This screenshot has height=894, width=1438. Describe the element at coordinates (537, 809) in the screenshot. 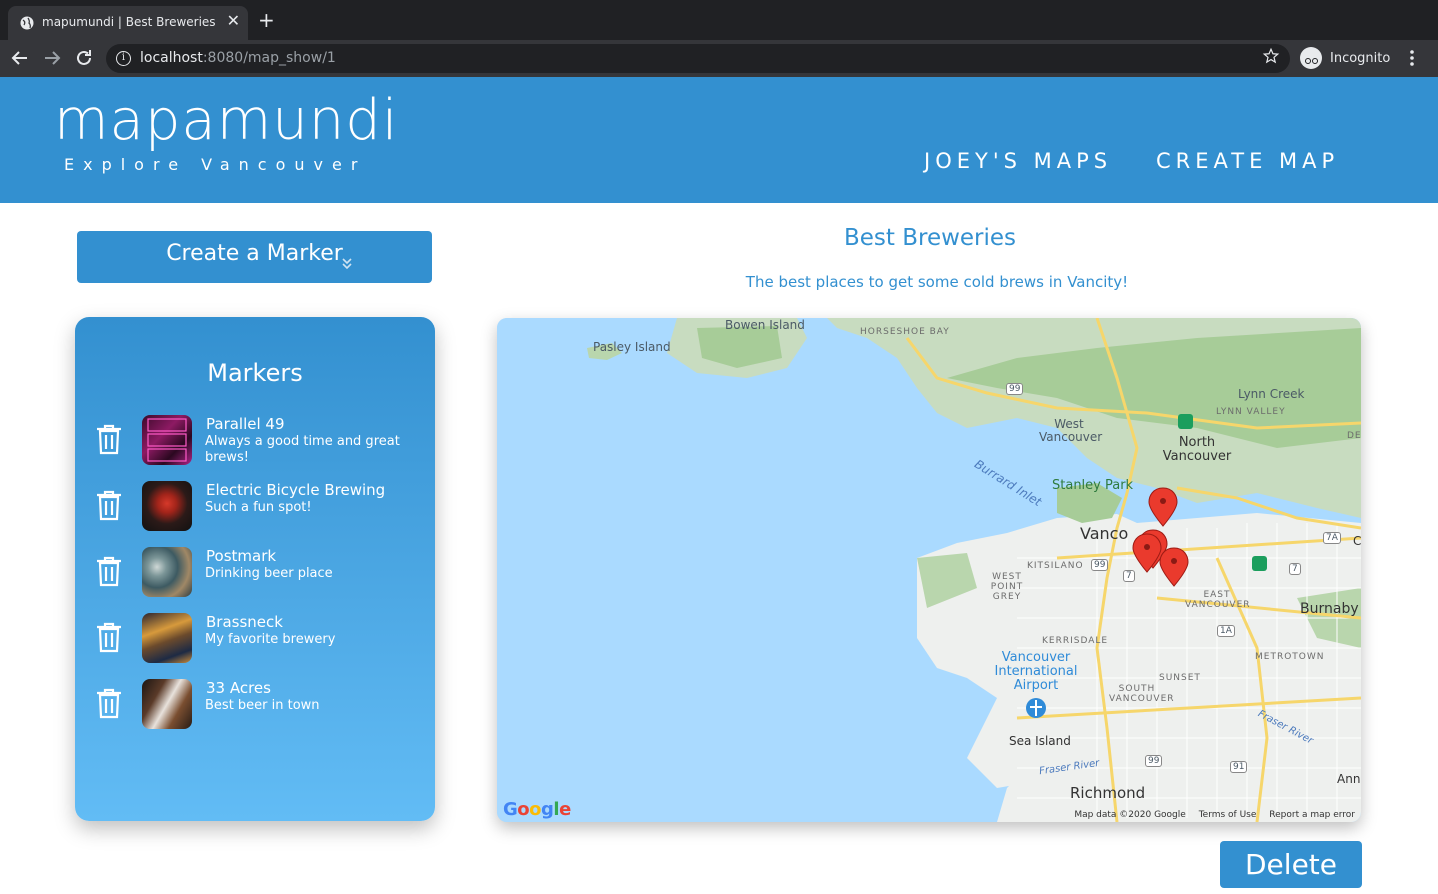

I see `google-logo: Google` at that location.